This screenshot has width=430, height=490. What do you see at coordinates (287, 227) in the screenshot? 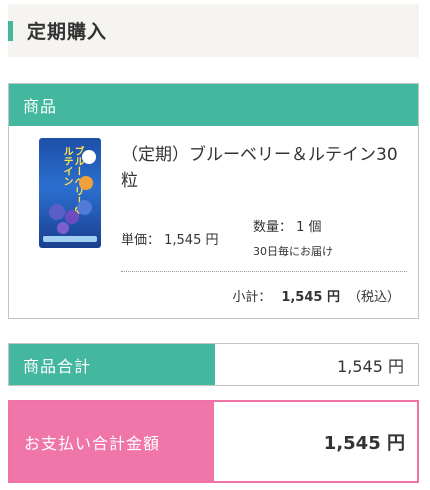
I see `quantity: 数量： 1 個` at bounding box center [287, 227].